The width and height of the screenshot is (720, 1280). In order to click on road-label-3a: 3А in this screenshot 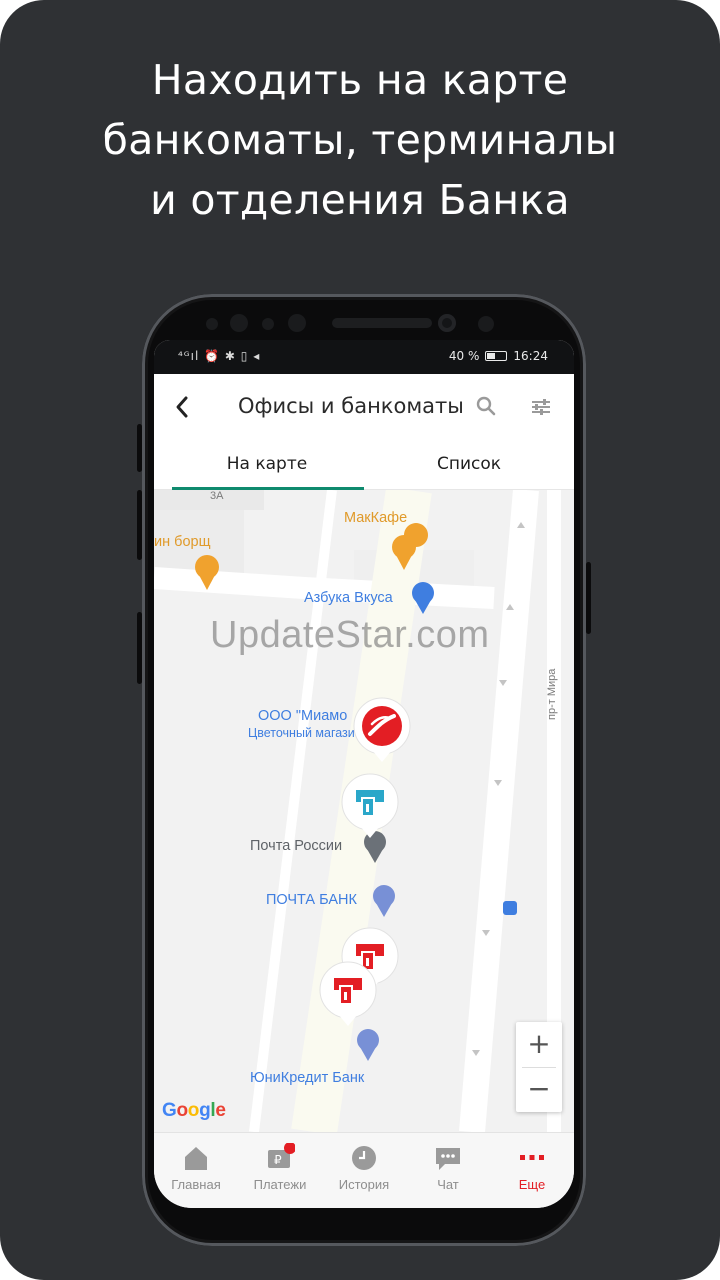, I will do `click(217, 496)`.